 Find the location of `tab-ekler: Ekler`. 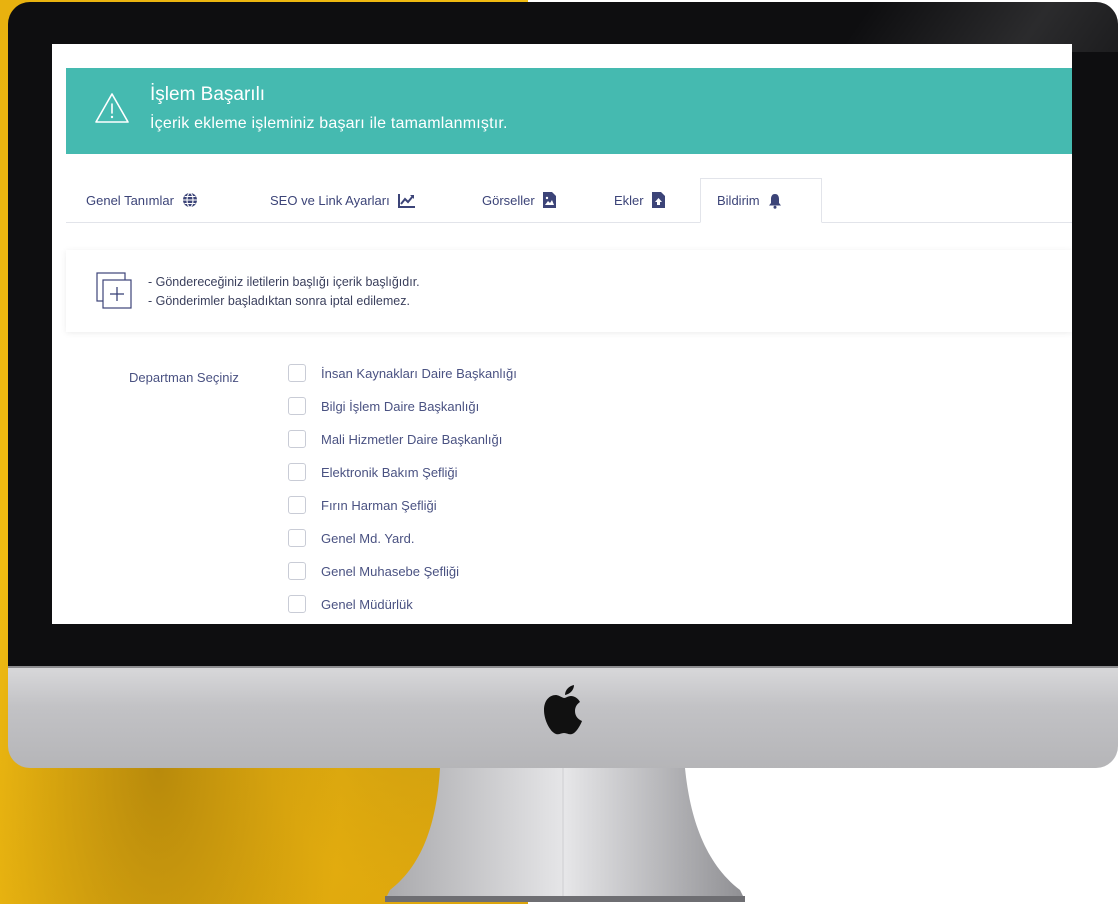

tab-ekler: Ekler is located at coordinates (639, 200).